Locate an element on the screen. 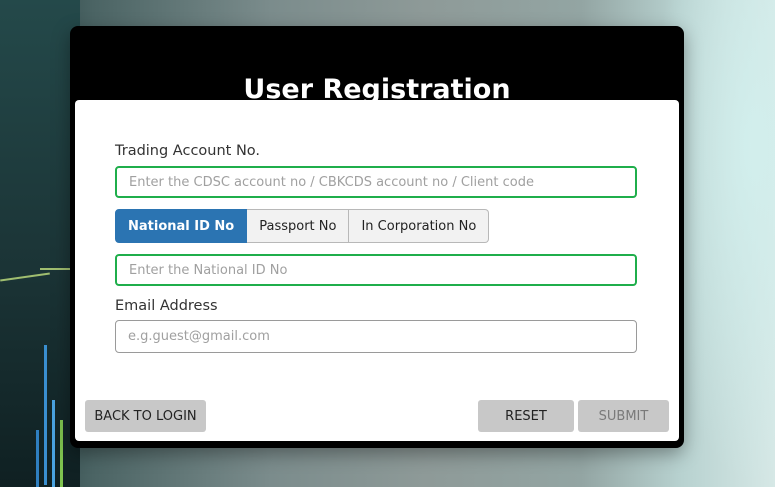 The height and width of the screenshot is (487, 775). trading-account-label: Trading Account No. is located at coordinates (188, 151).